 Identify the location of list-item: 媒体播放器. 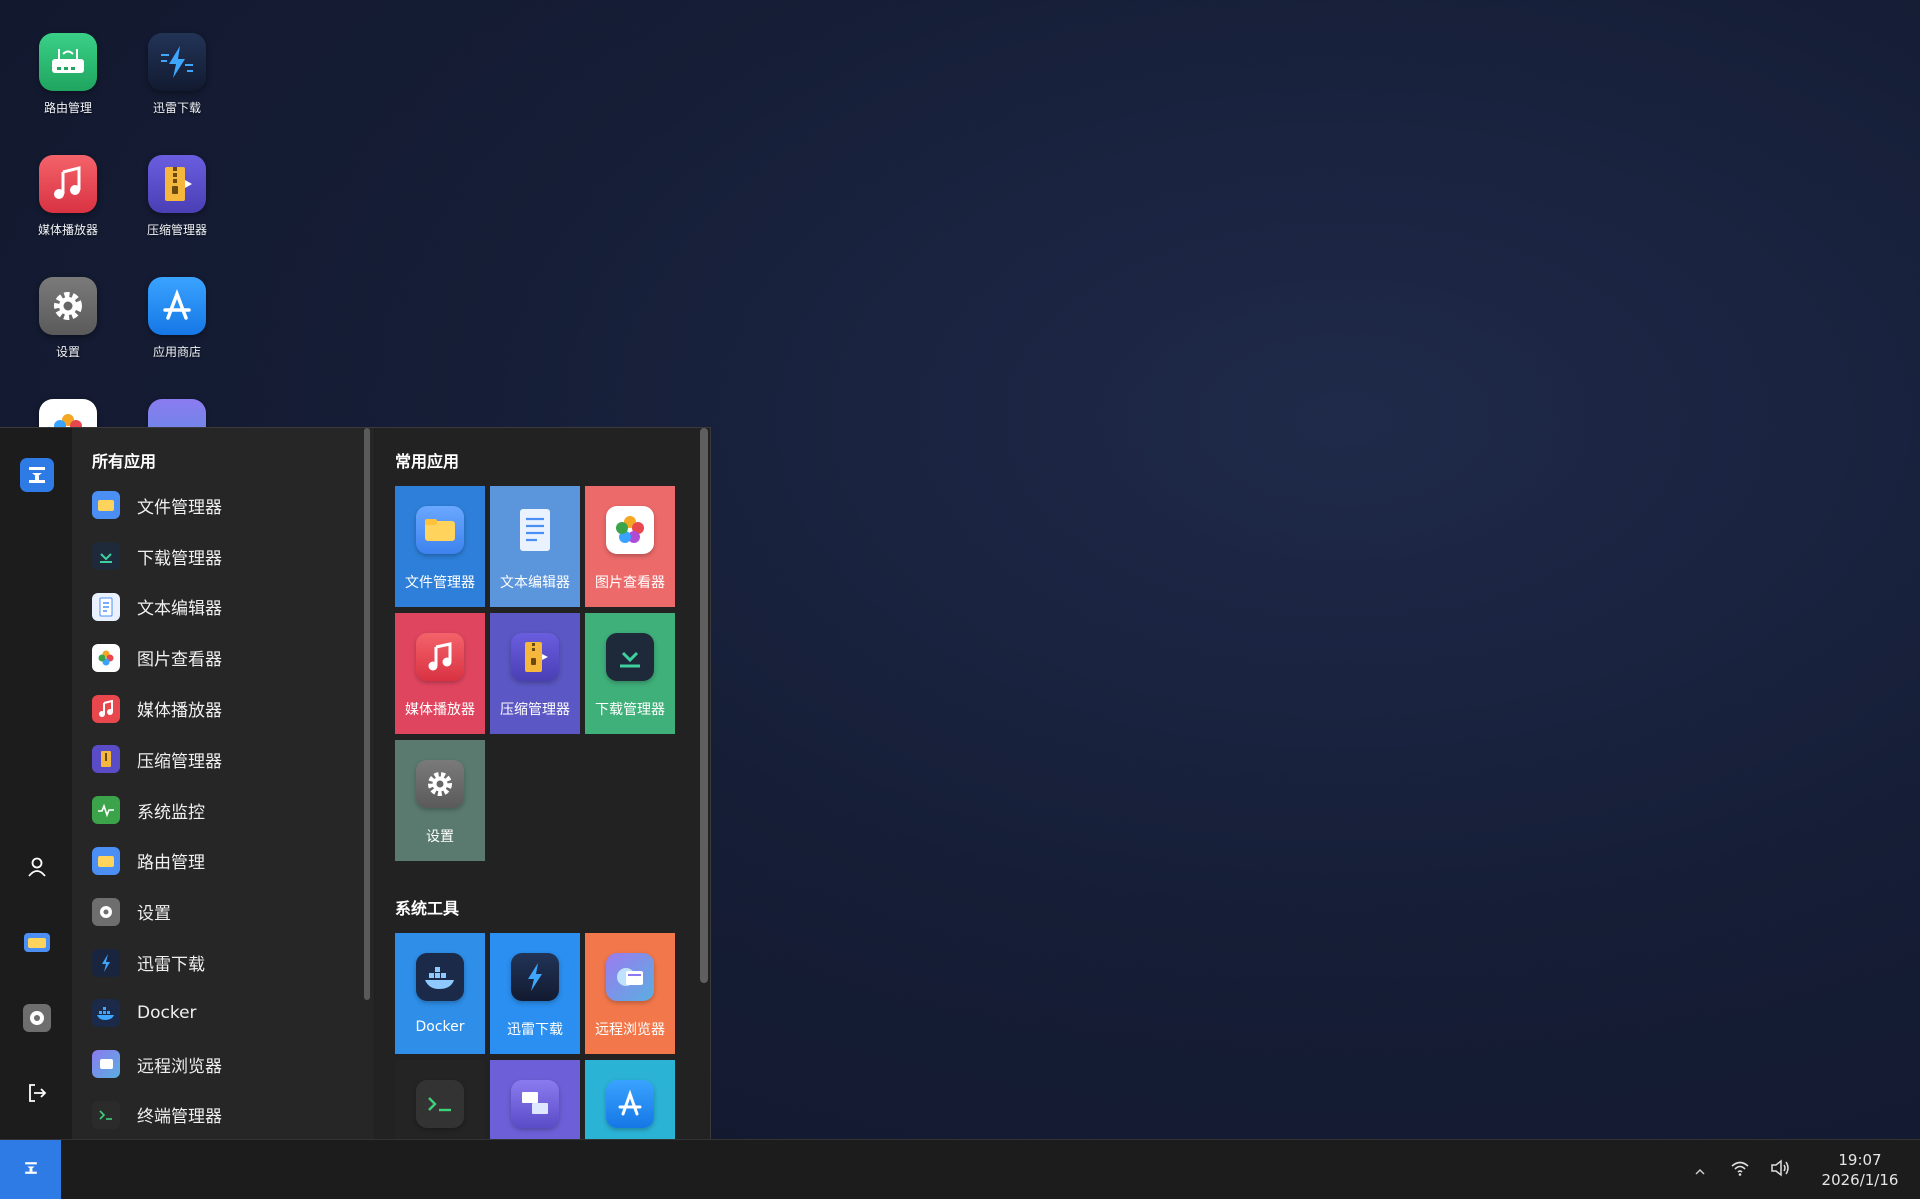
(223, 708).